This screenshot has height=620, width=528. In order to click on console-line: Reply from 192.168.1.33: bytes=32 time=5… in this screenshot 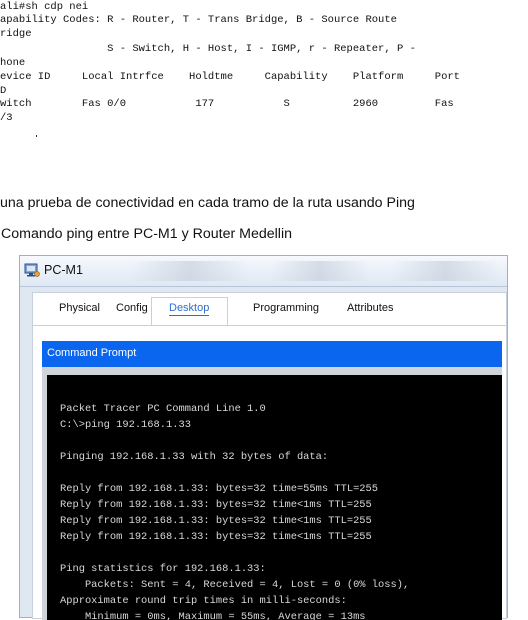, I will do `click(219, 489)`.